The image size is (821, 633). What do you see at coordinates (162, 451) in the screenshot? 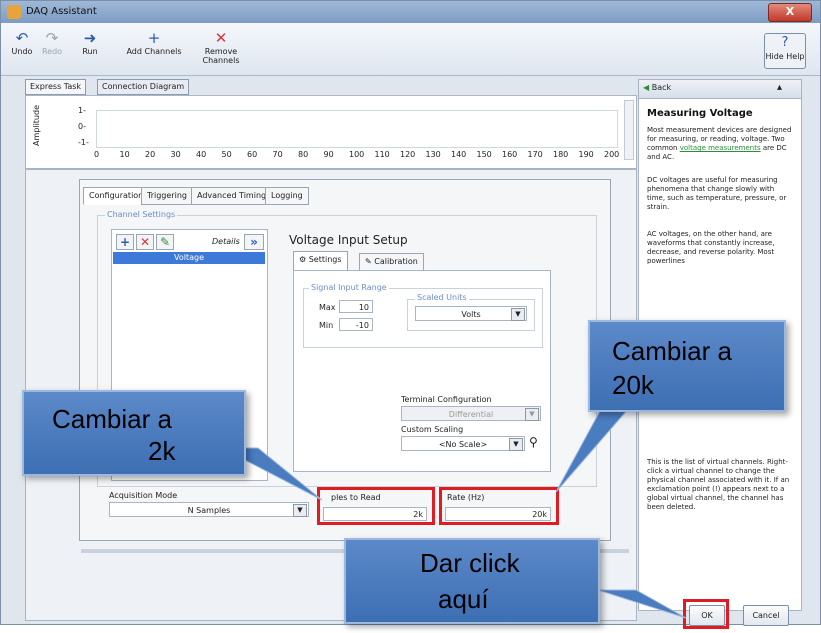
I see `callout-2k-line2: 2k` at bounding box center [162, 451].